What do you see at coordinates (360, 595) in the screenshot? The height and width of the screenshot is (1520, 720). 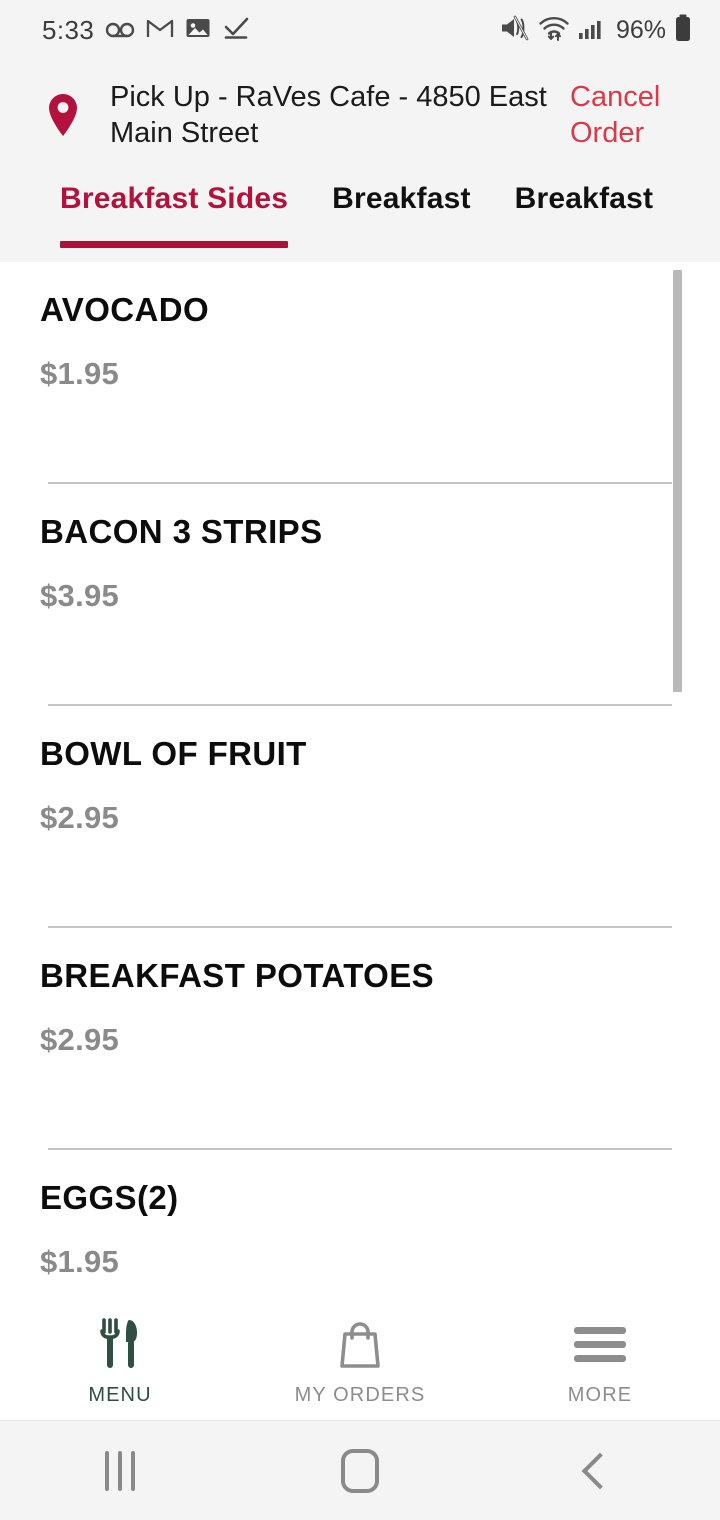 I see `menu-list-item: BACON 3 STRIPS $3.95` at bounding box center [360, 595].